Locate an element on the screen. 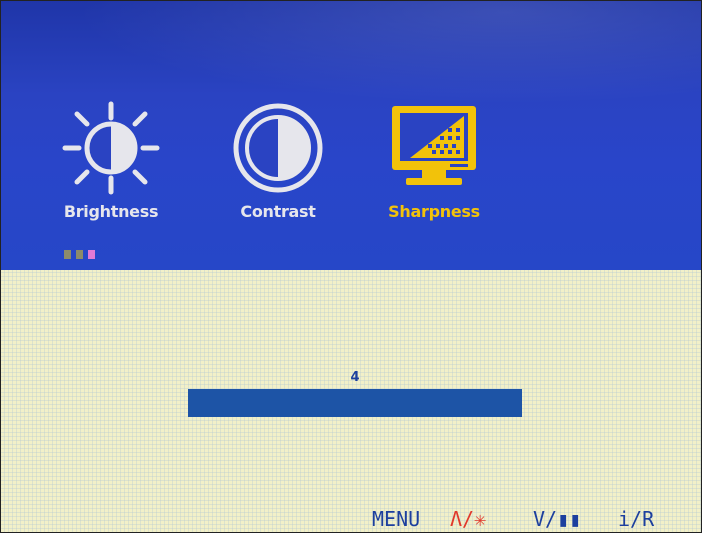 The width and height of the screenshot is (702, 533). up-key-label: Λ/✳ is located at coordinates (468, 519).